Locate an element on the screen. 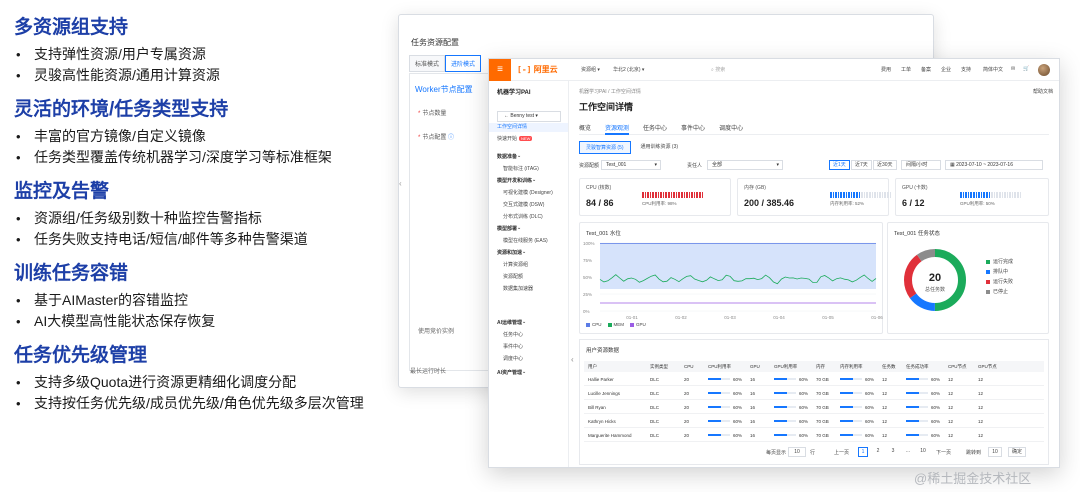 Image resolution: width=1080 pixels, height=492 pixels. column-header: 任务数 is located at coordinates (889, 366).